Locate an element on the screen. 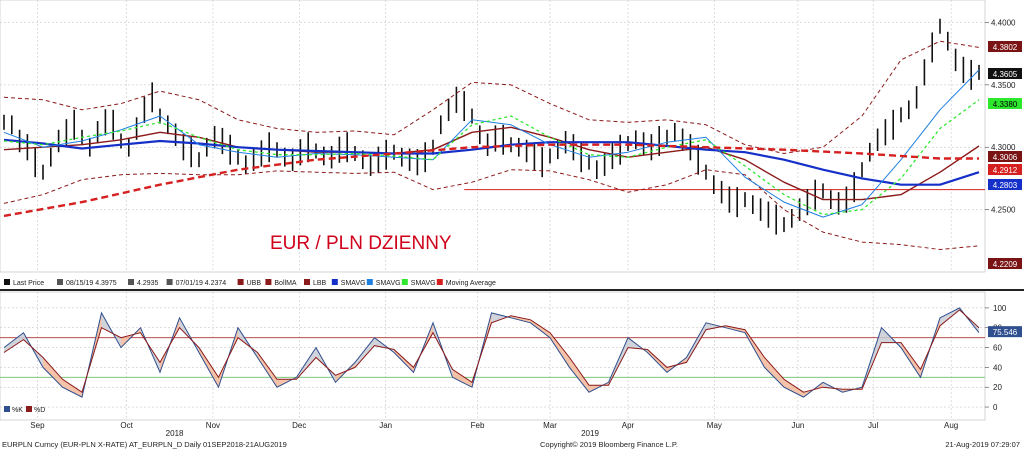 The width and height of the screenshot is (1024, 451). legend-label: 08/15/19 4.3975 is located at coordinates (91, 283).